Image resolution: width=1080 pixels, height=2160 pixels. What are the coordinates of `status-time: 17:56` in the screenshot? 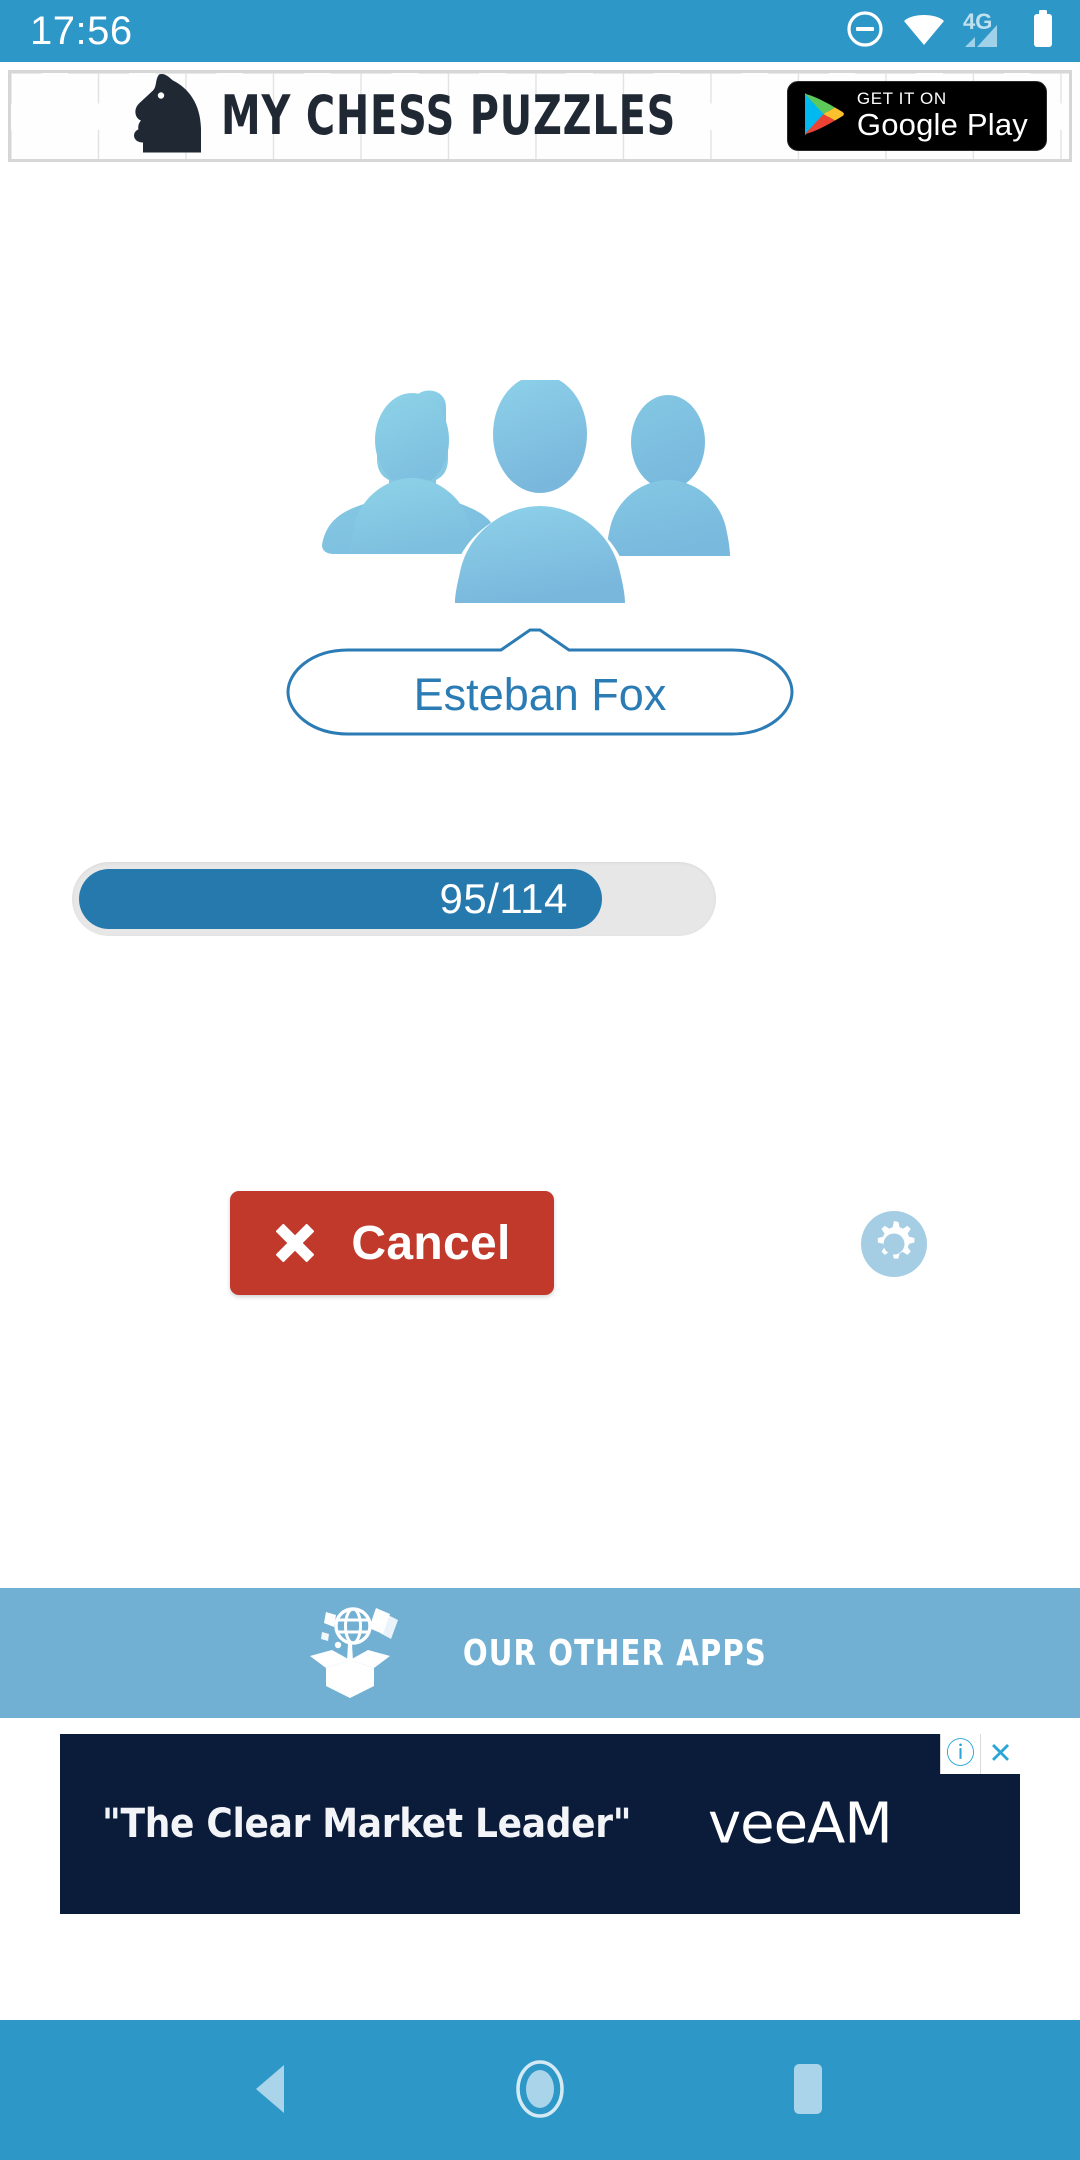 It's located at (81, 31).